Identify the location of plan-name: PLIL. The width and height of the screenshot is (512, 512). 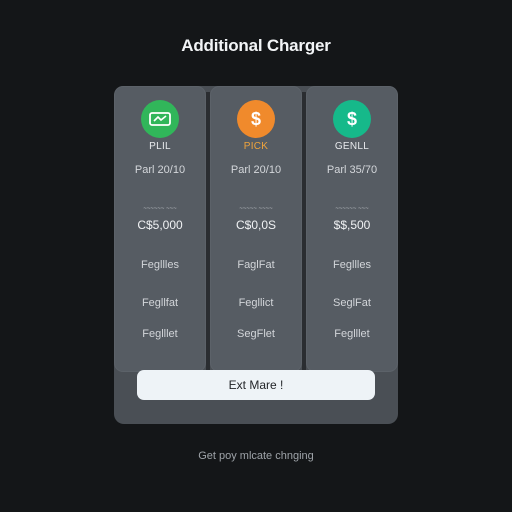
(160, 146).